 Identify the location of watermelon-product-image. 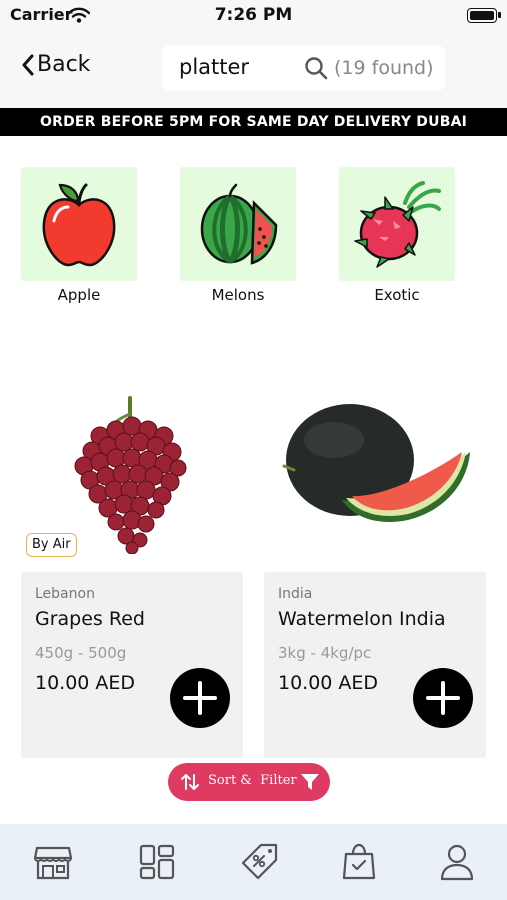
(376, 465).